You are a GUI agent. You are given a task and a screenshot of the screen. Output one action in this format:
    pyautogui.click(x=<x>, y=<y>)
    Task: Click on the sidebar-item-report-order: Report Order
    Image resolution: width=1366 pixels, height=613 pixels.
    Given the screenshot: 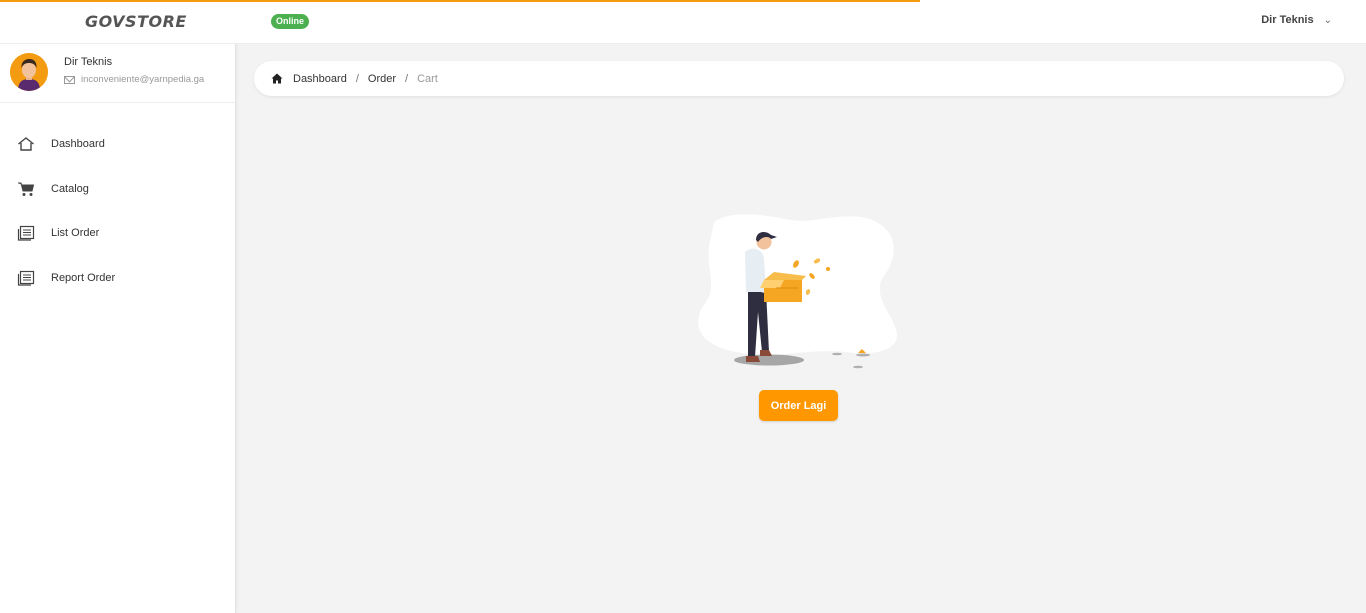 What is the action you would take?
    pyautogui.click(x=118, y=278)
    